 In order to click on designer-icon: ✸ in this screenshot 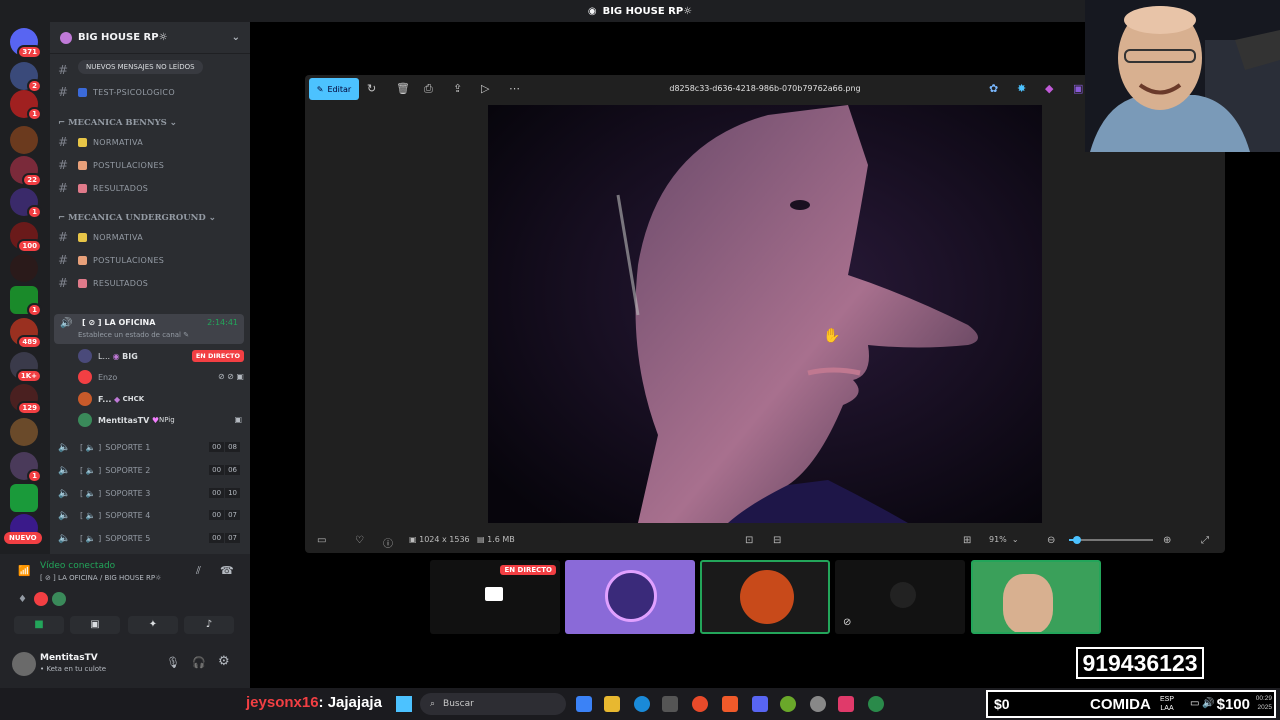, I will do `click(1021, 88)`.